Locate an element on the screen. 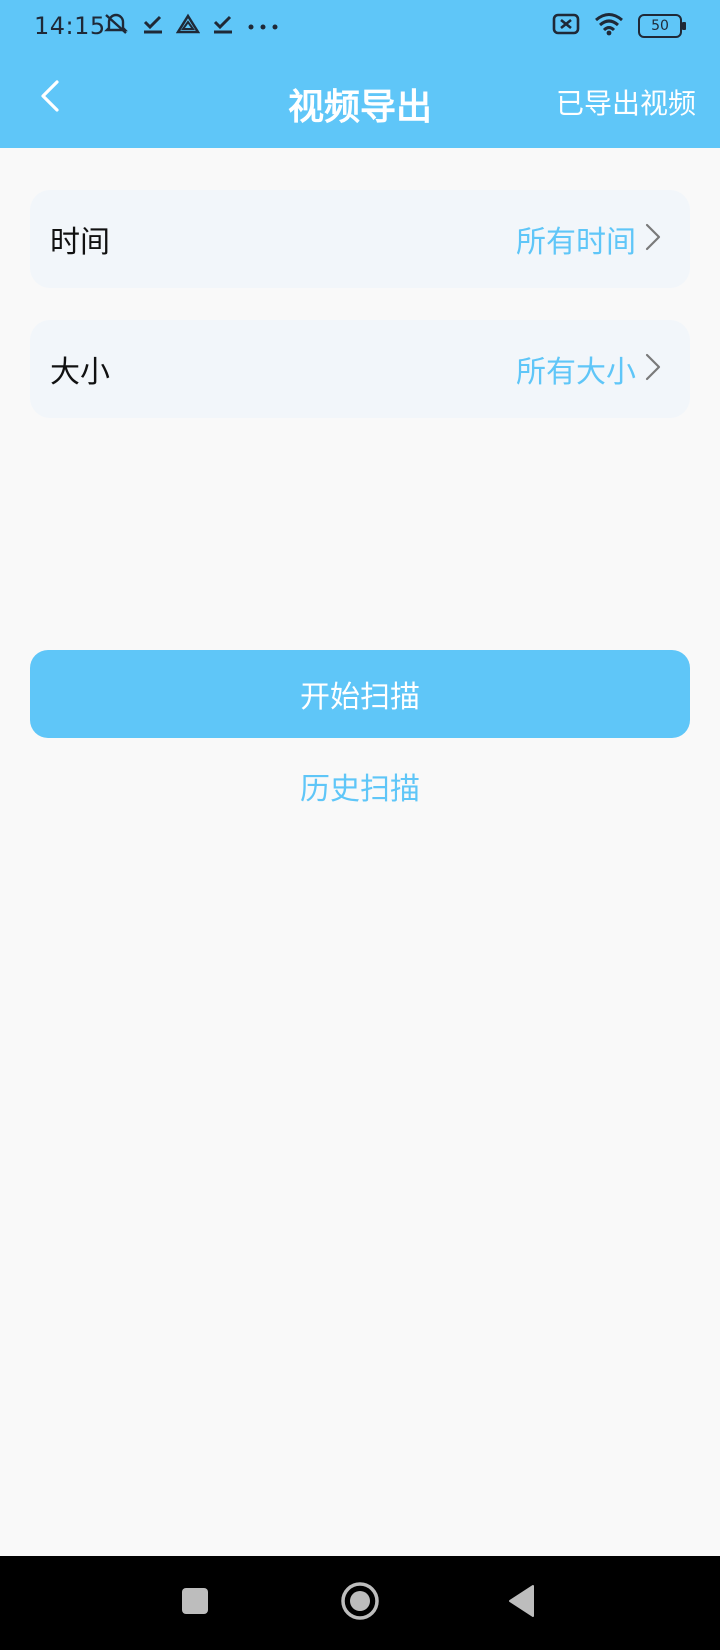  status-icons-left is located at coordinates (191, 26).